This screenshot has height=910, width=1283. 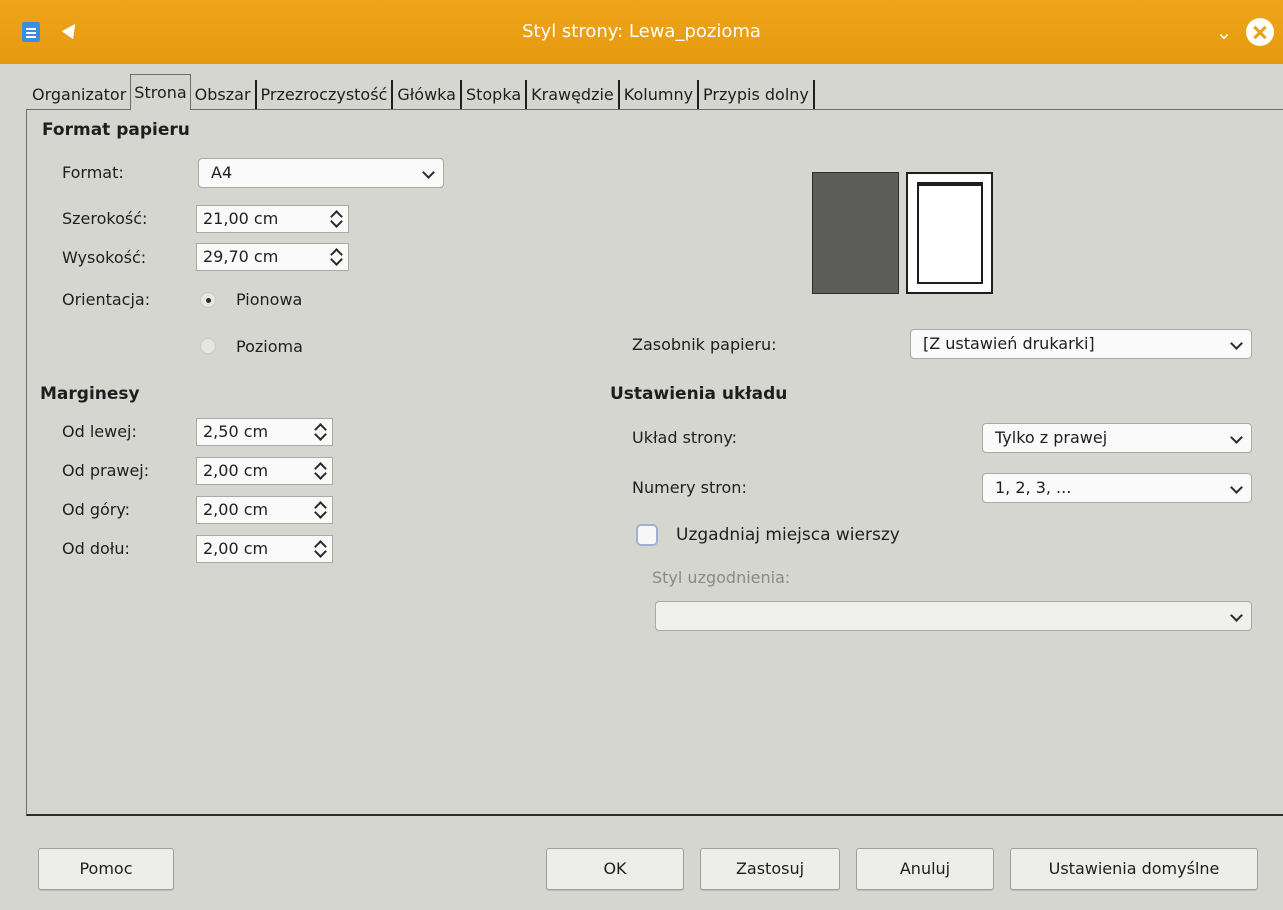 I want to click on height-spinner: 29,70 cm, so click(x=272, y=257).